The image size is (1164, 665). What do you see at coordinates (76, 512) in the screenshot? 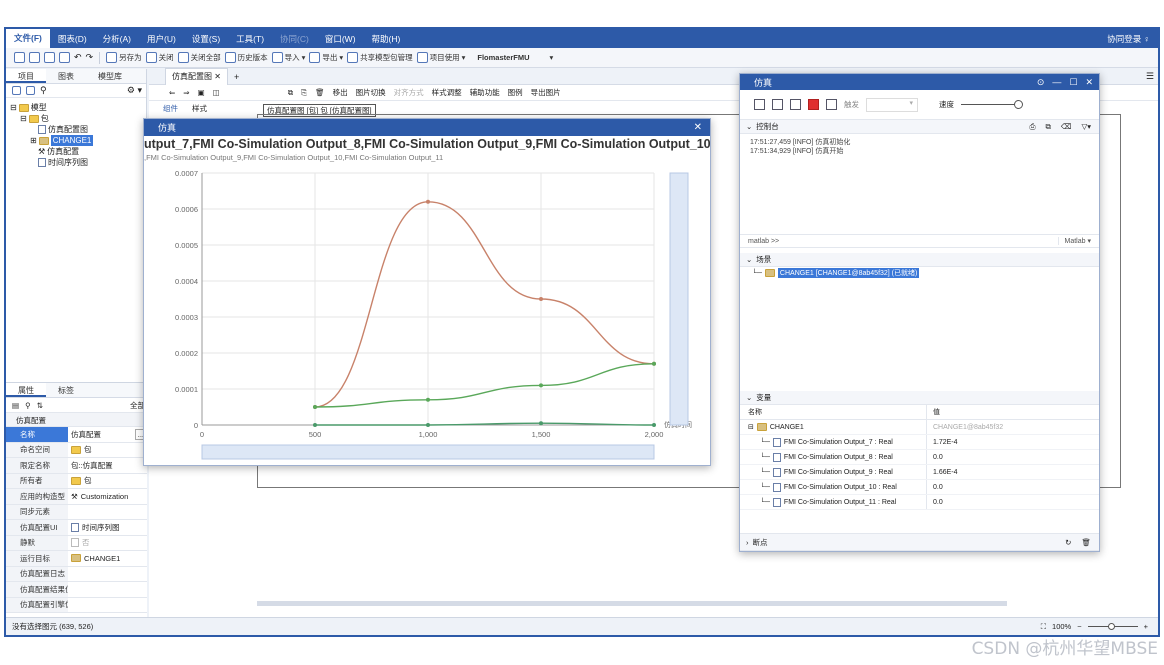
I see `prop-row-sync: 同步元素` at bounding box center [76, 512].